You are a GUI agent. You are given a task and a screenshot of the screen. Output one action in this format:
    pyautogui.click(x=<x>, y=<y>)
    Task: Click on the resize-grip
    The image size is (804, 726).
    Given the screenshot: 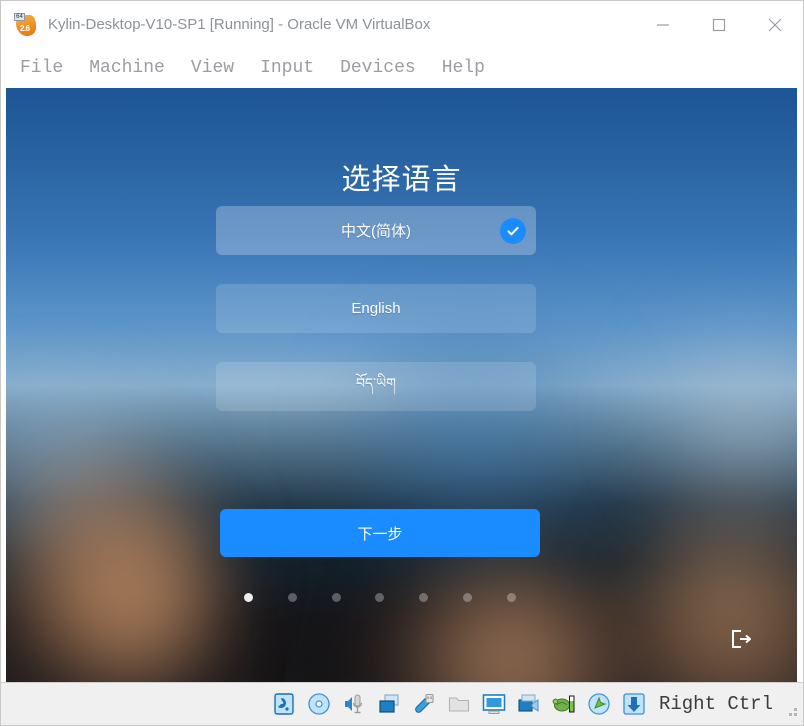 What is the action you would take?
    pyautogui.click(x=791, y=710)
    